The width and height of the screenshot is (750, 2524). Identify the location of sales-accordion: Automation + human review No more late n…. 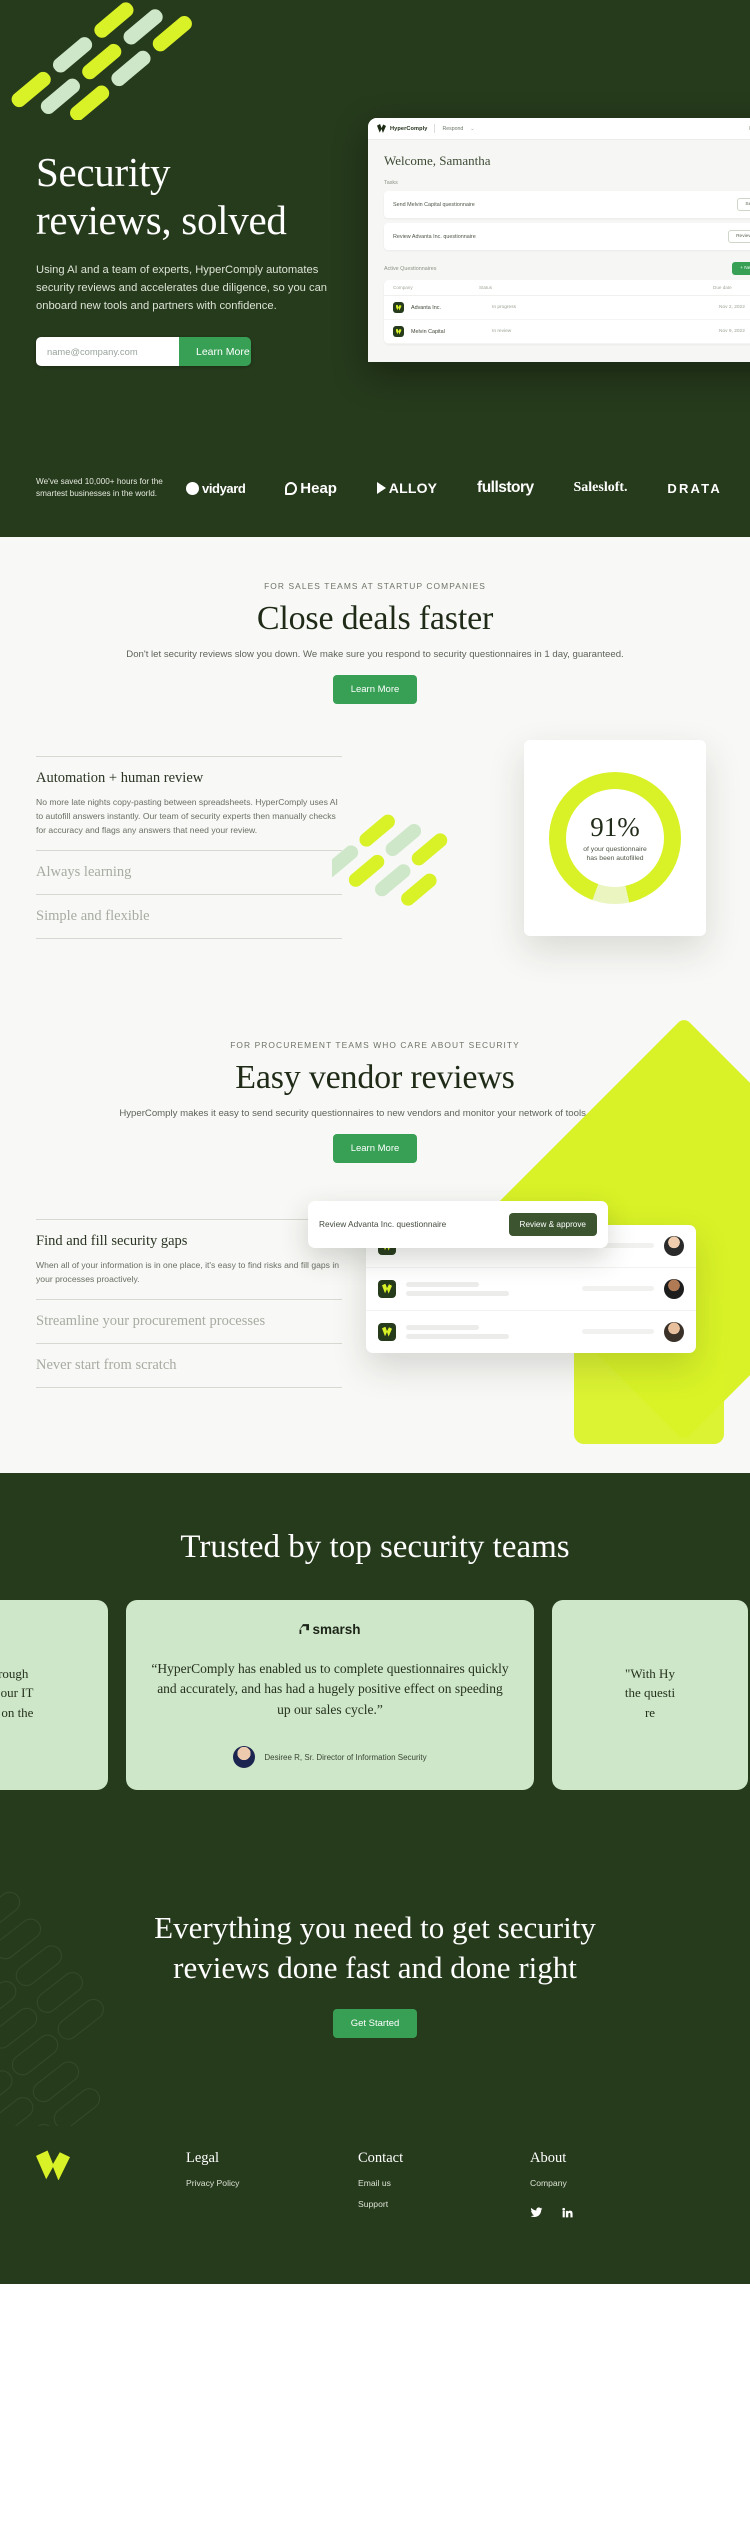
(189, 846).